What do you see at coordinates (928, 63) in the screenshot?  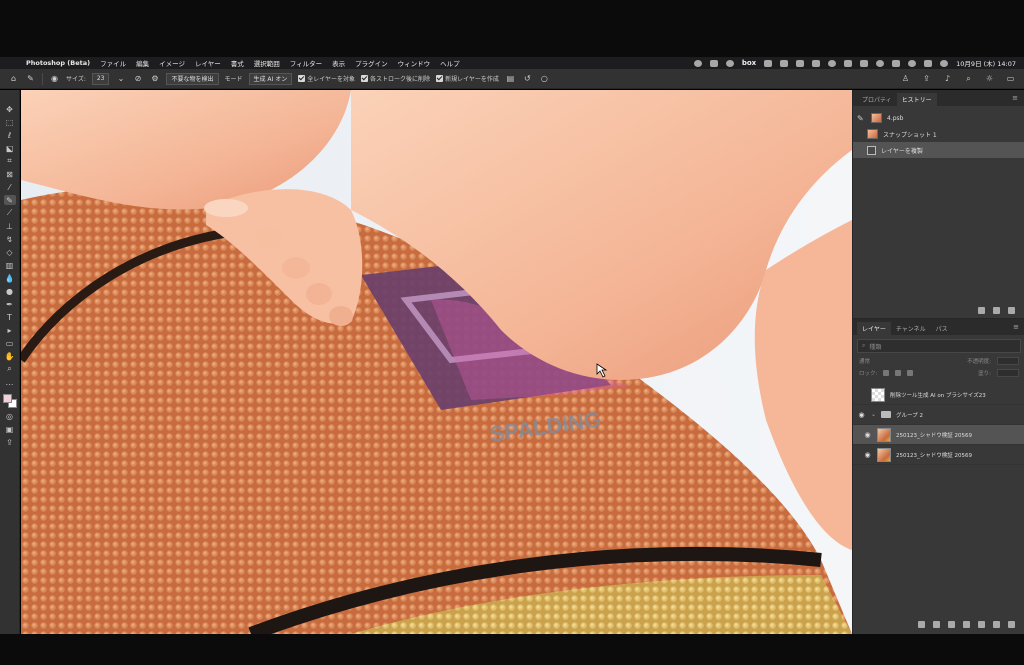 I see `control-center-icon` at bounding box center [928, 63].